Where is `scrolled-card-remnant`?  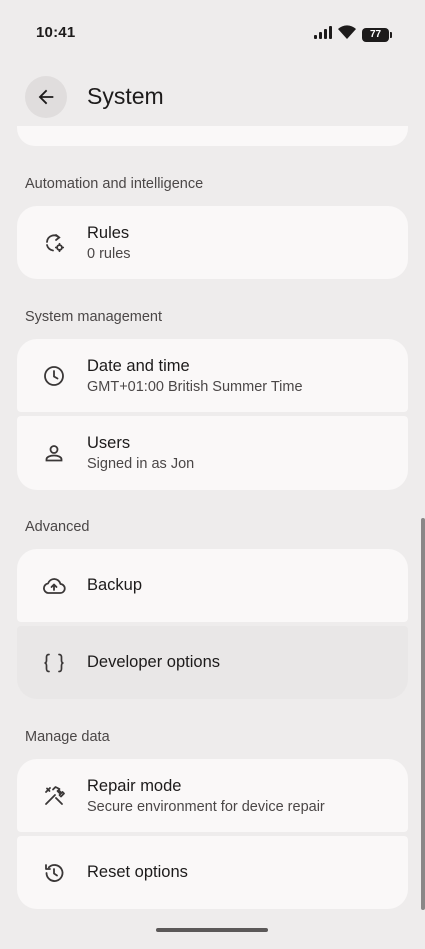
scrolled-card-remnant is located at coordinates (212, 136).